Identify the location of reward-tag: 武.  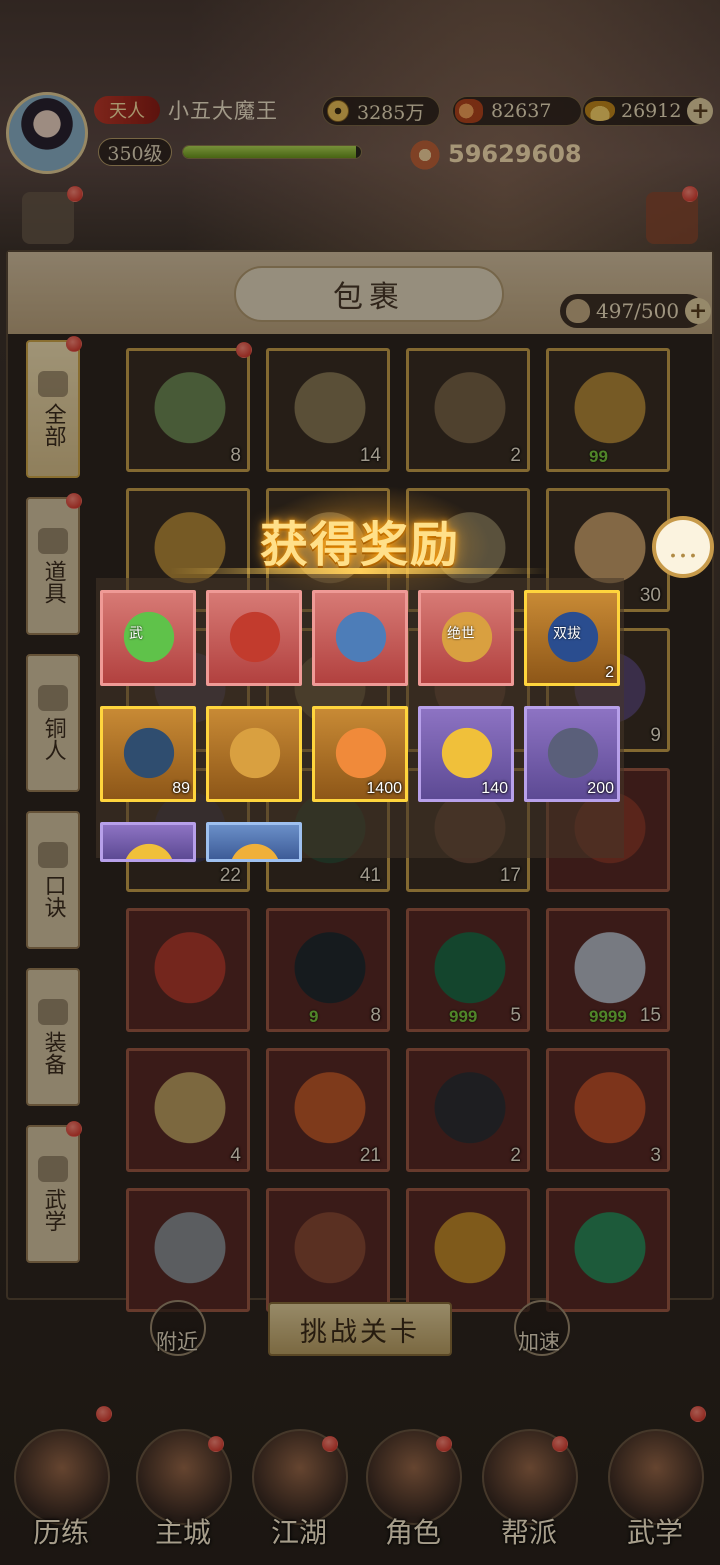
(136, 634).